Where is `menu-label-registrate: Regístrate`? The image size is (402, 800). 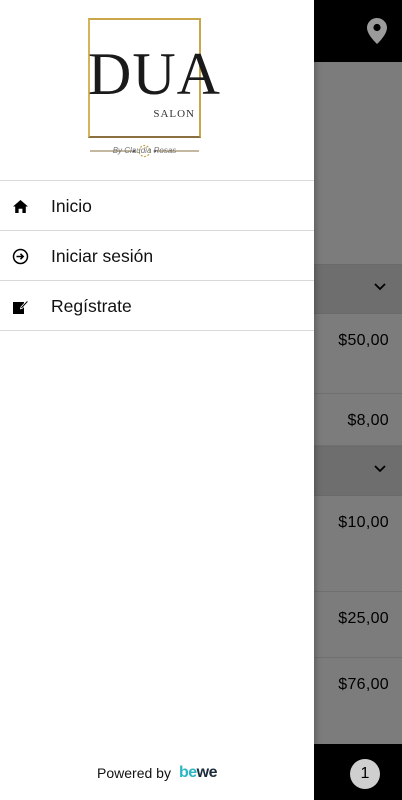
menu-label-registrate: Regístrate is located at coordinates (91, 306).